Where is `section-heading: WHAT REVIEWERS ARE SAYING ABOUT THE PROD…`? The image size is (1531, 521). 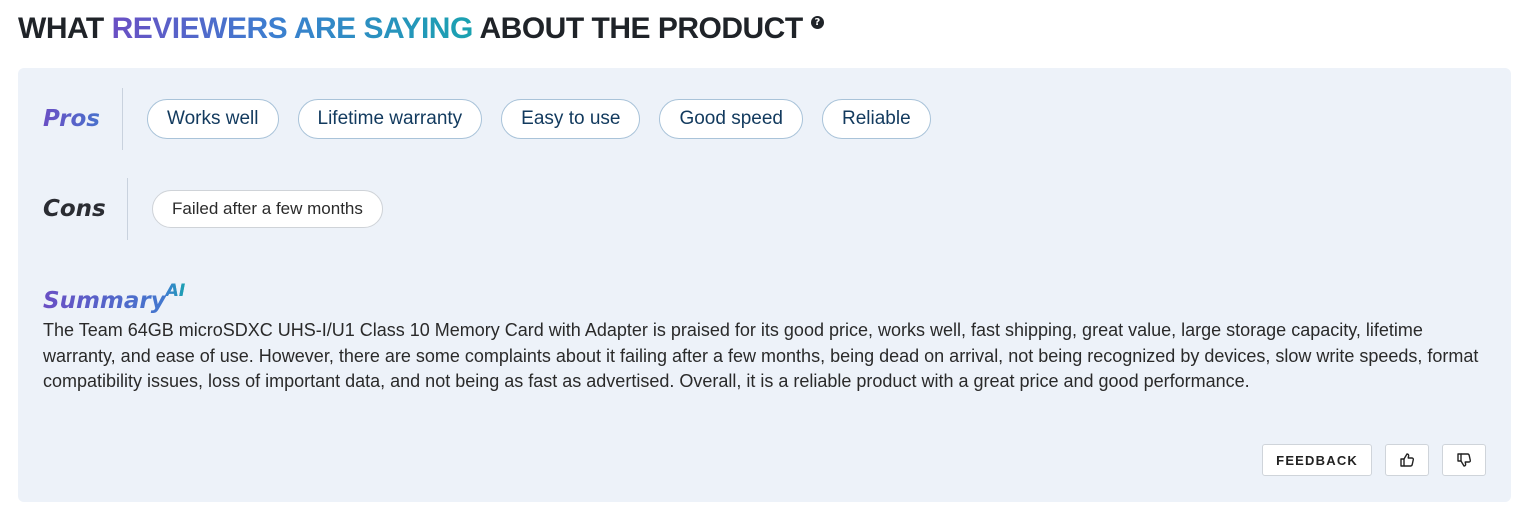 section-heading: WHAT REVIEWERS ARE SAYING ABOUT THE PROD… is located at coordinates (421, 29).